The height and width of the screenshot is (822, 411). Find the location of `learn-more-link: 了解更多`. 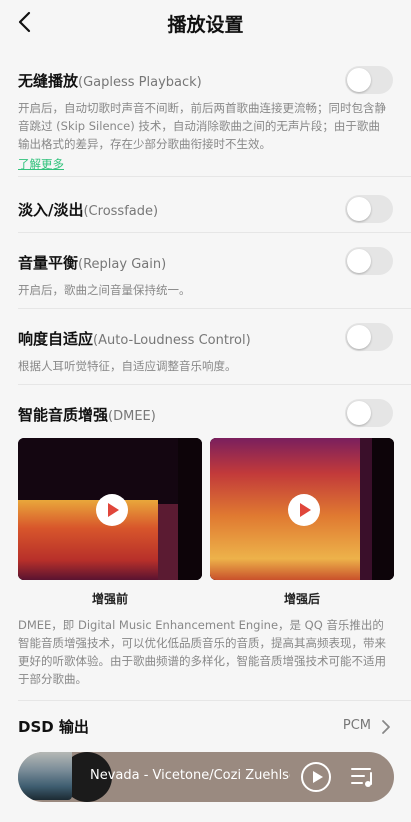

learn-more-link: 了解更多 is located at coordinates (41, 164).